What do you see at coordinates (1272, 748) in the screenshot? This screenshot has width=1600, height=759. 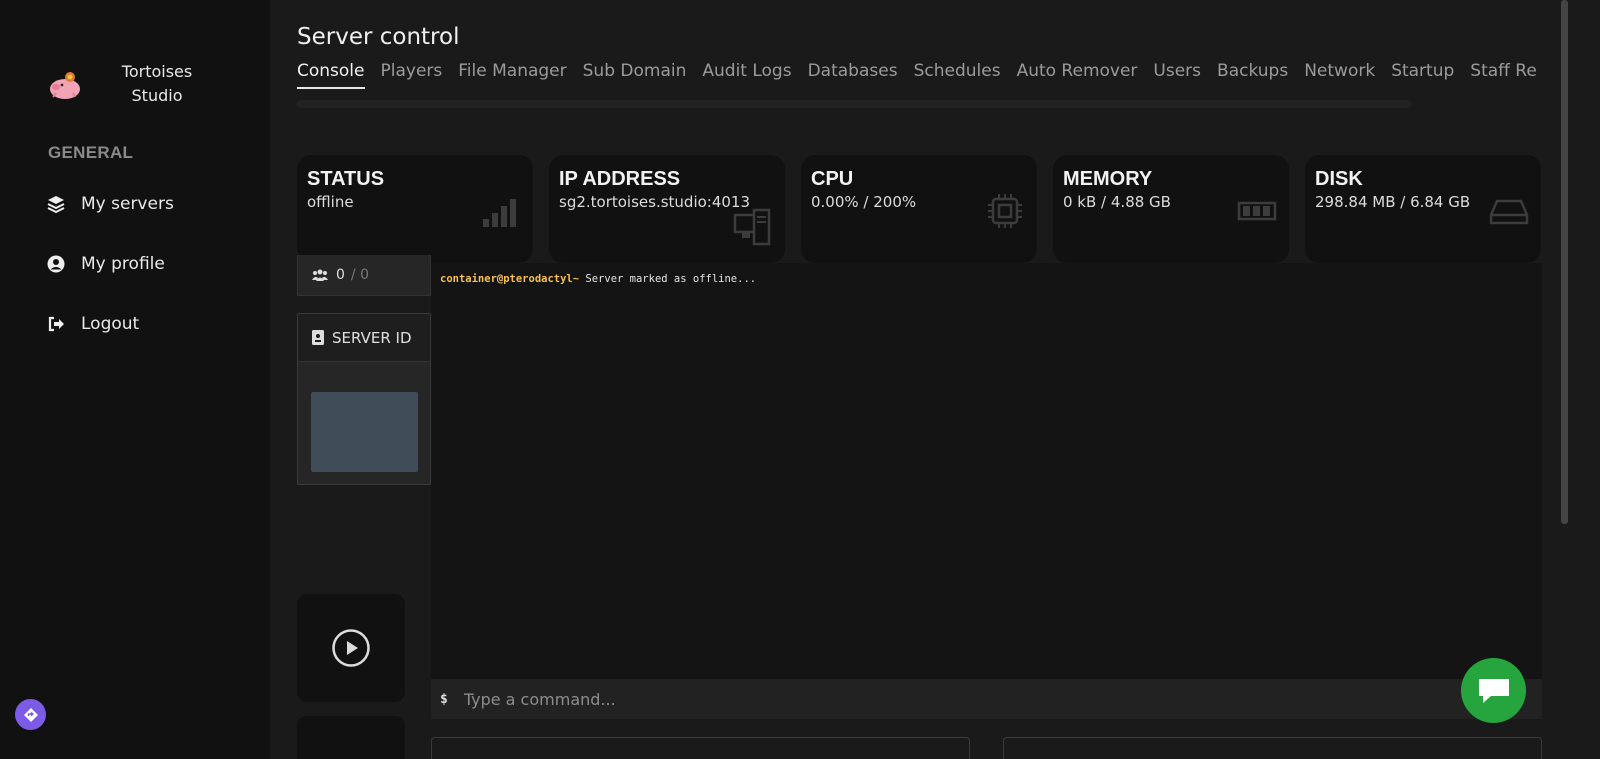 I see `memory-graph-panel` at bounding box center [1272, 748].